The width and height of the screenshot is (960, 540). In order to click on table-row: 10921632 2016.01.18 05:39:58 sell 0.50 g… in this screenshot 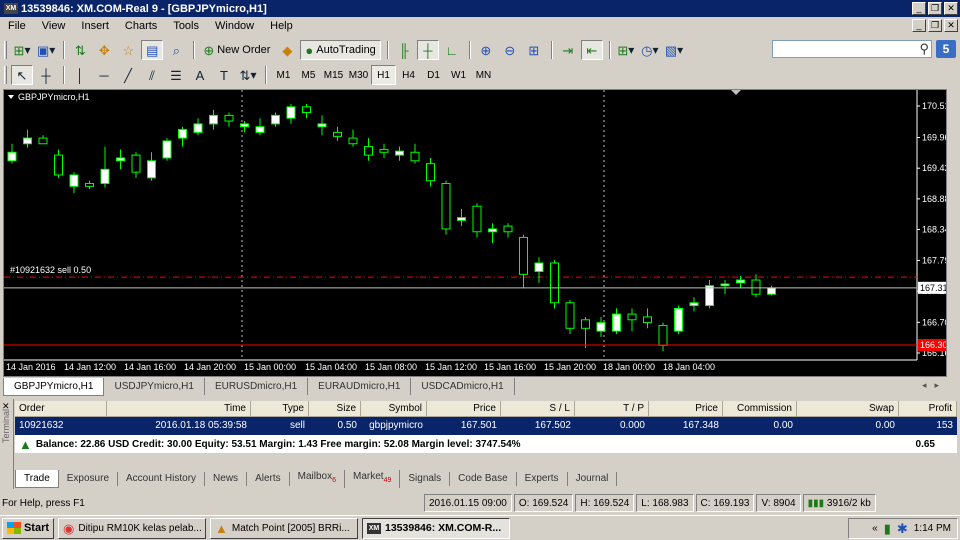, I will do `click(486, 426)`.